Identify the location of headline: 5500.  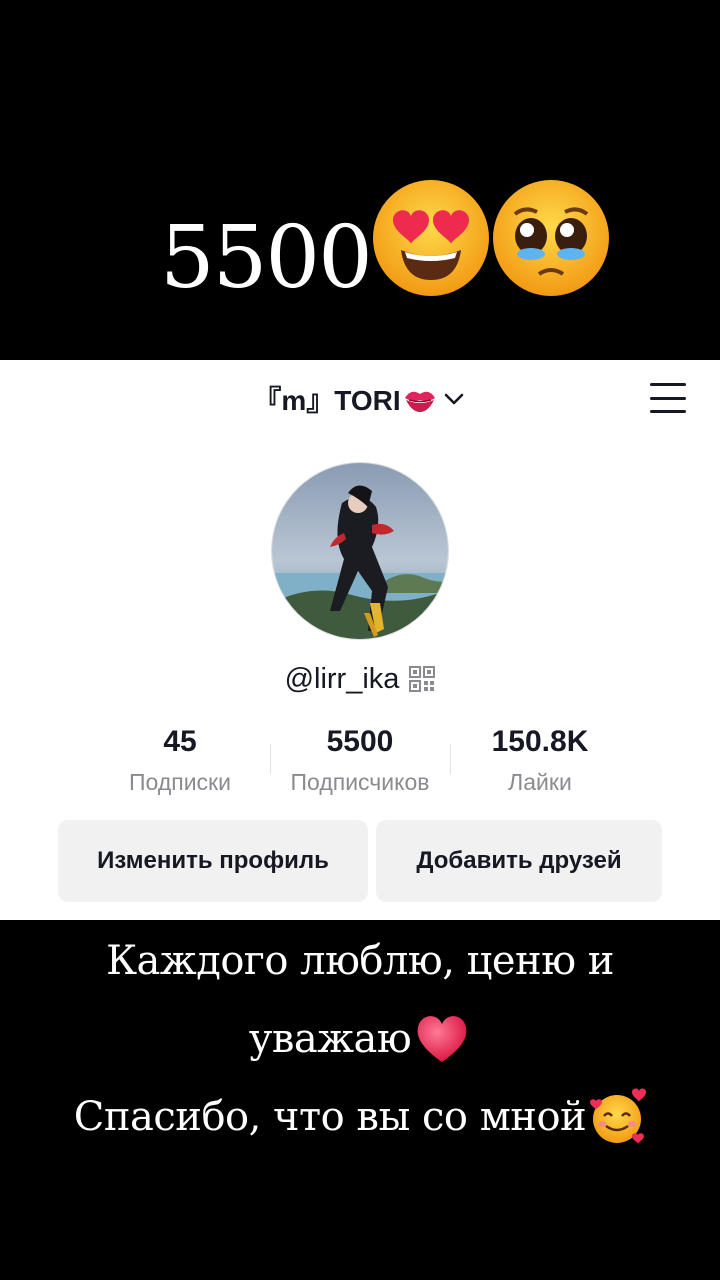
(385, 238).